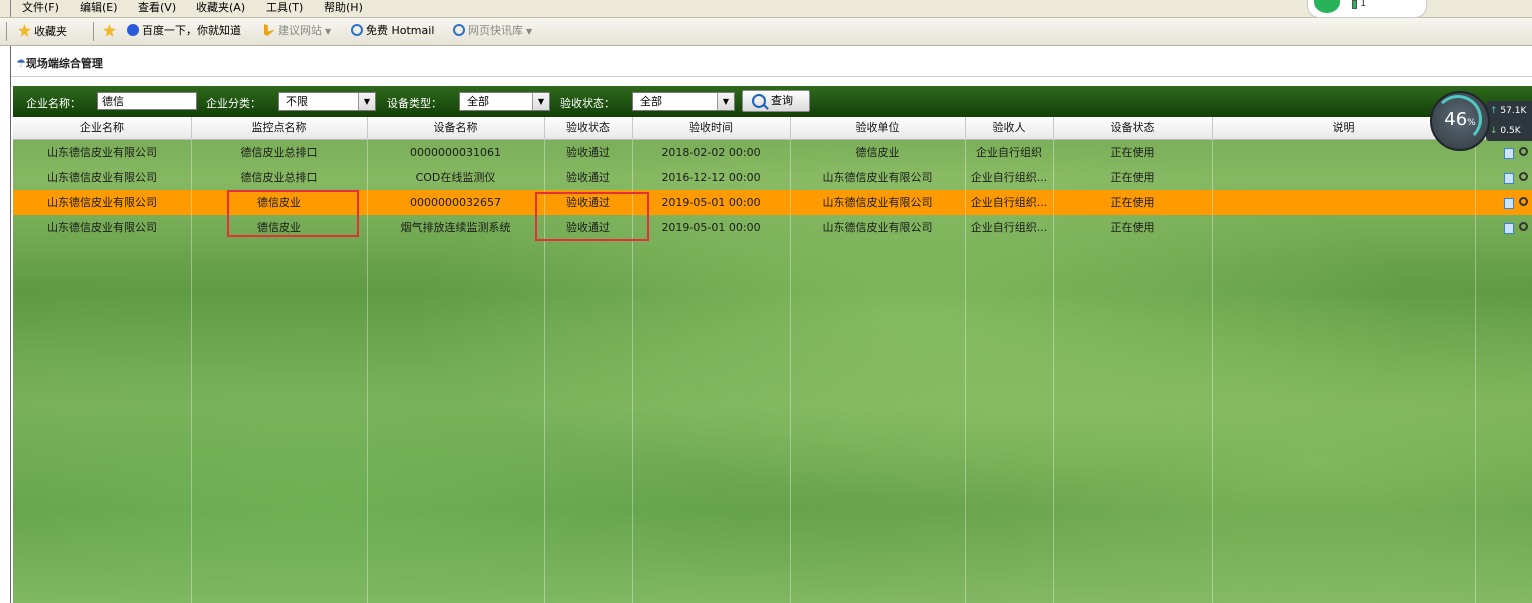 Image resolution: width=1532 pixels, height=603 pixels. What do you see at coordinates (588, 128) in the screenshot?
I see `col-header-acceptance-status: 验收状态` at bounding box center [588, 128].